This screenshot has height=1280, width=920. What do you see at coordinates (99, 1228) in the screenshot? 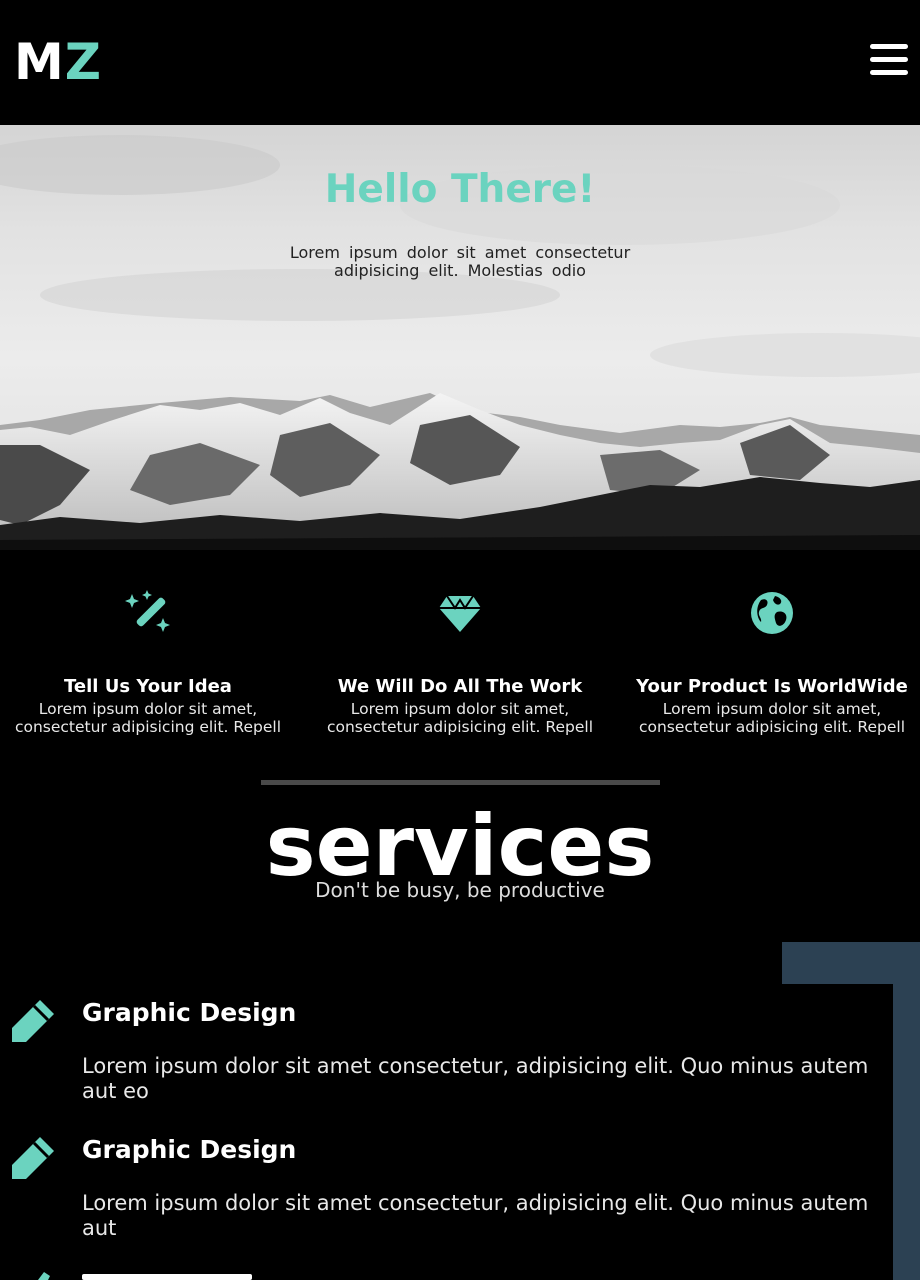
I see `service-text-line: aut` at bounding box center [99, 1228].